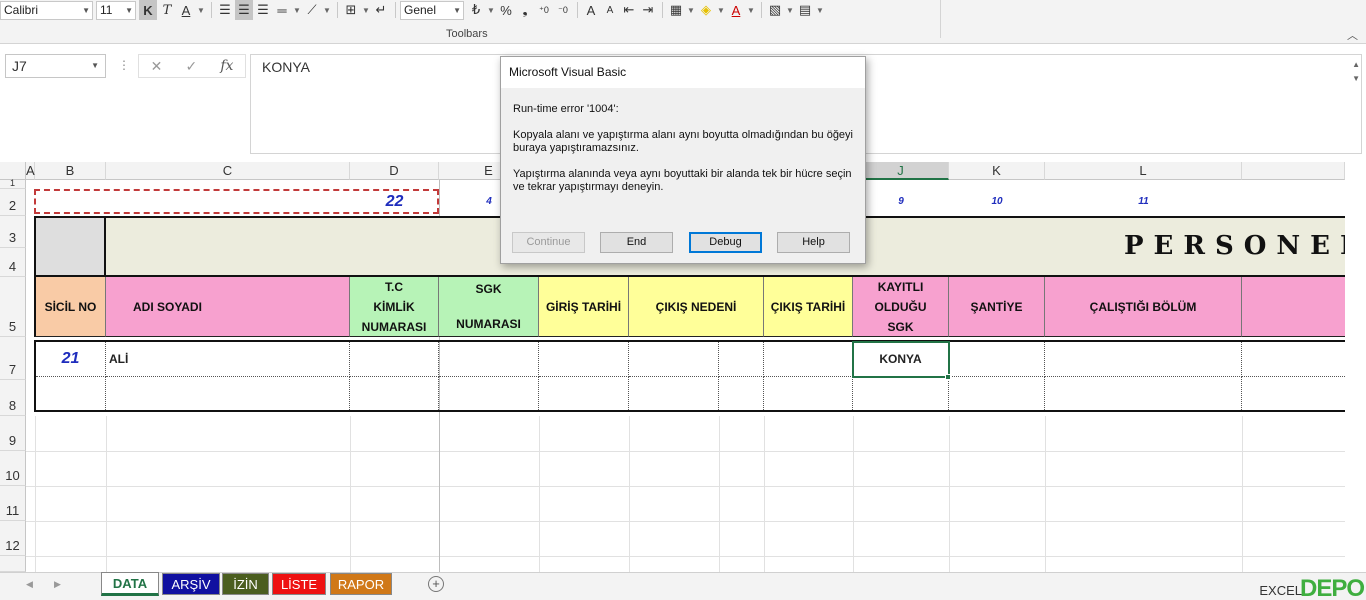 Image resolution: width=1366 pixels, height=600 pixels. What do you see at coordinates (736, 10) in the screenshot?
I see `font-color-icon: A` at bounding box center [736, 10].